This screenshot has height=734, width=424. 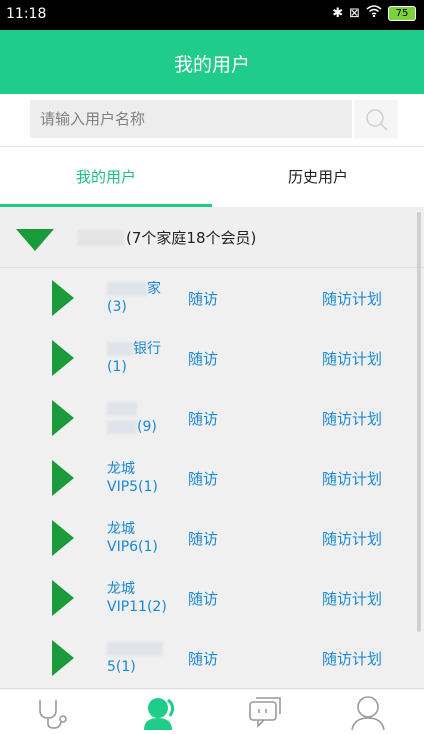 What do you see at coordinates (318, 177) in the screenshot?
I see `tab-history-users: 历史用户` at bounding box center [318, 177].